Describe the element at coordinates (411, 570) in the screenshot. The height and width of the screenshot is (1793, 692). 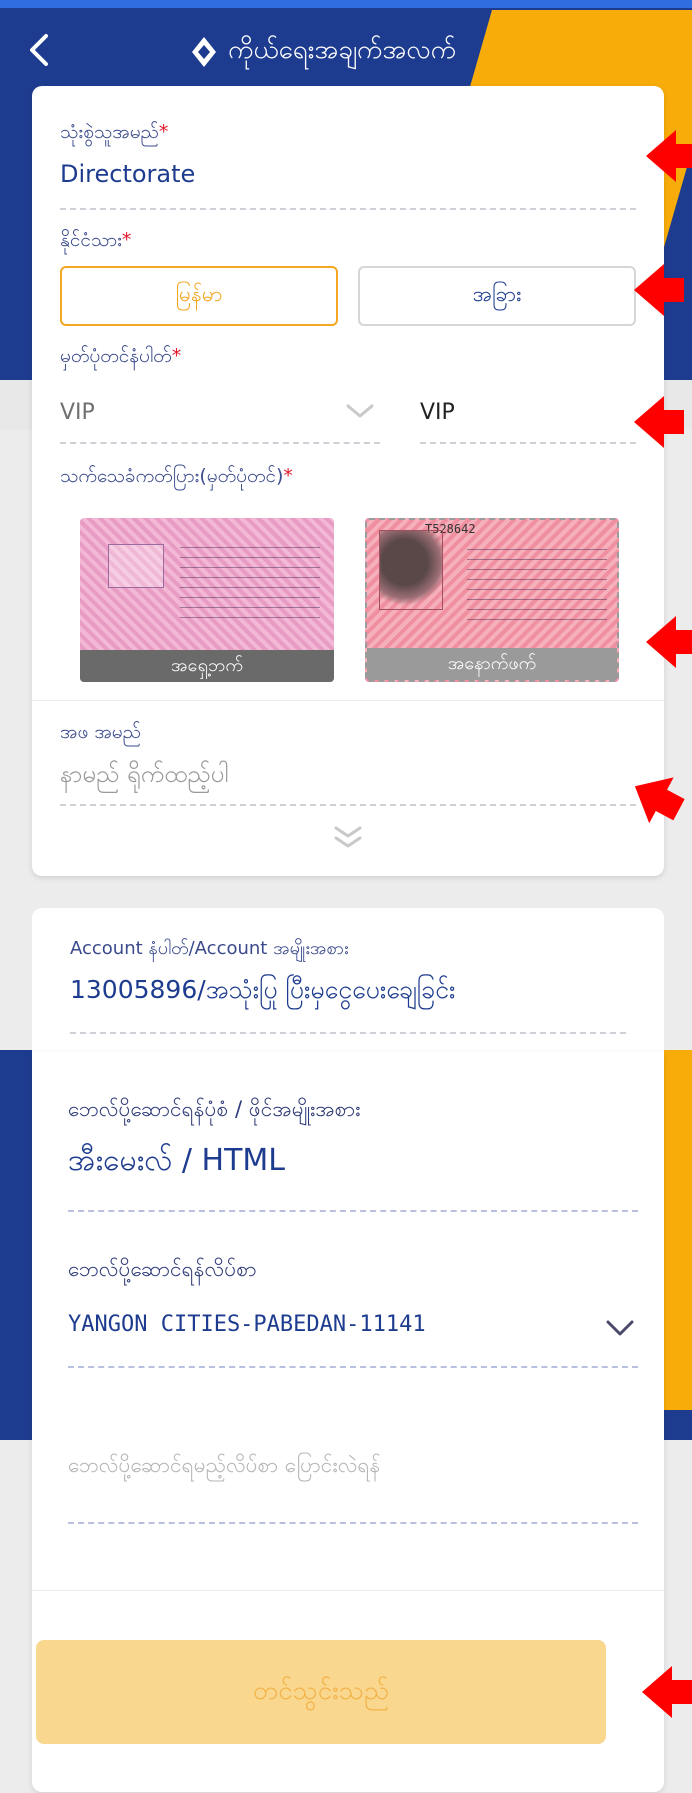
I see `id-card-thumbprint` at that location.